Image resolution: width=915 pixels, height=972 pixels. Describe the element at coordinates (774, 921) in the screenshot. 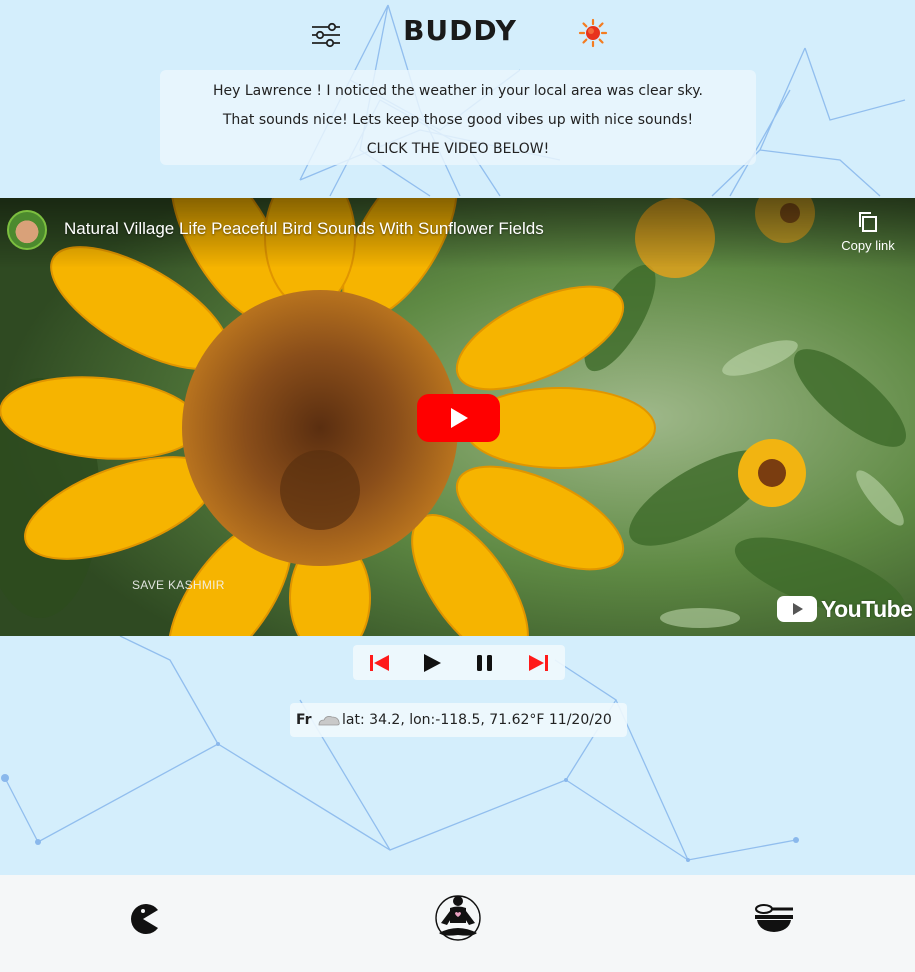

I see `bowl-whisk-icon` at that location.